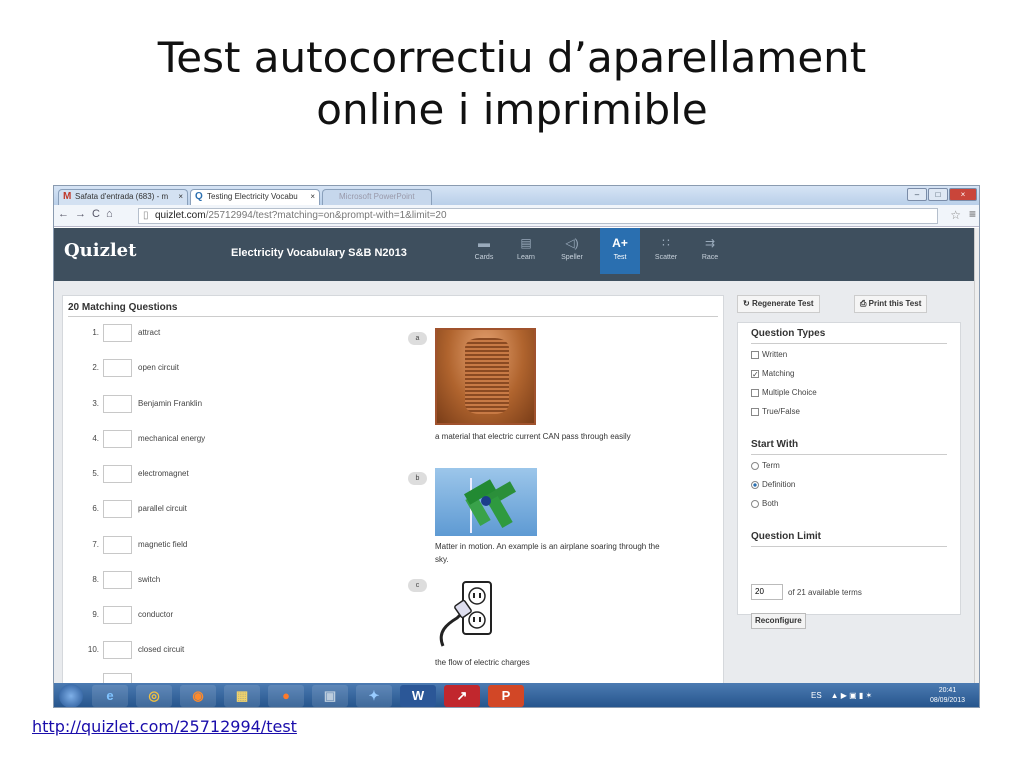  Describe the element at coordinates (252, 196) in the screenshot. I see `tab-label: Testing Electricity Vocabu` at that location.